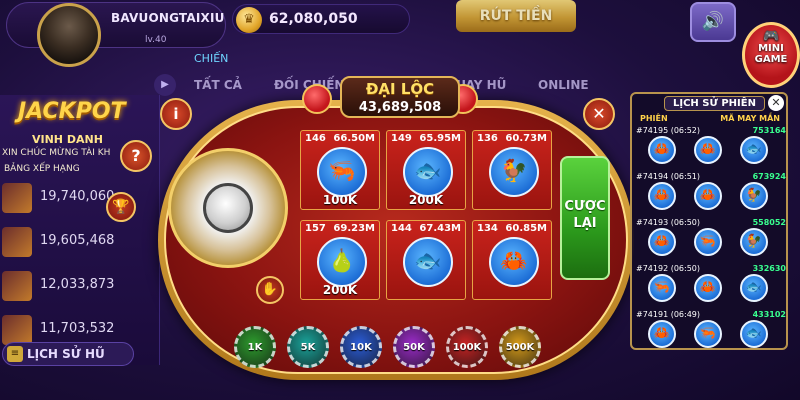  Describe the element at coordinates (401, 228) in the screenshot. I see `bet-count: 144` at that location.